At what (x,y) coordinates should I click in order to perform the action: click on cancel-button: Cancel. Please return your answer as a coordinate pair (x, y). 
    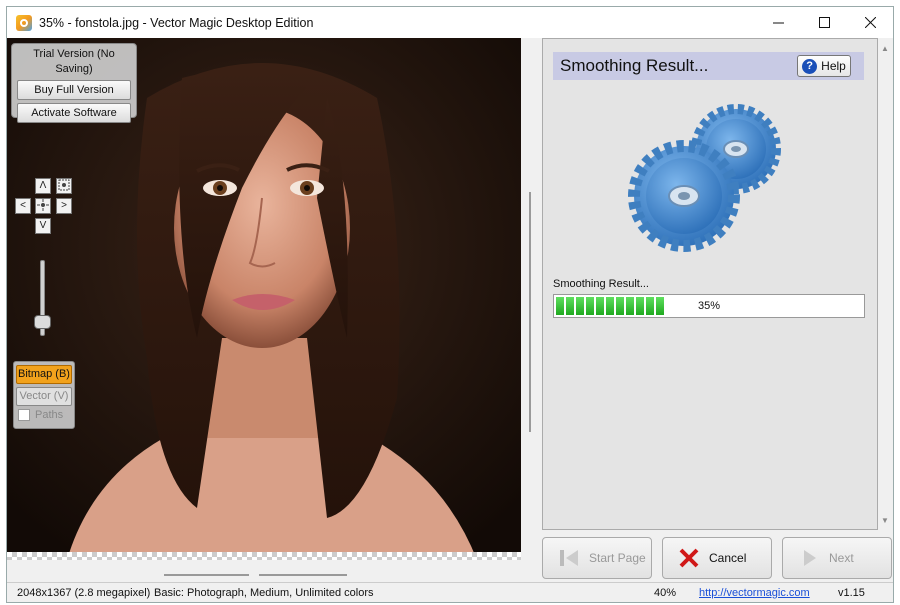
    Looking at the image, I should click on (717, 558).